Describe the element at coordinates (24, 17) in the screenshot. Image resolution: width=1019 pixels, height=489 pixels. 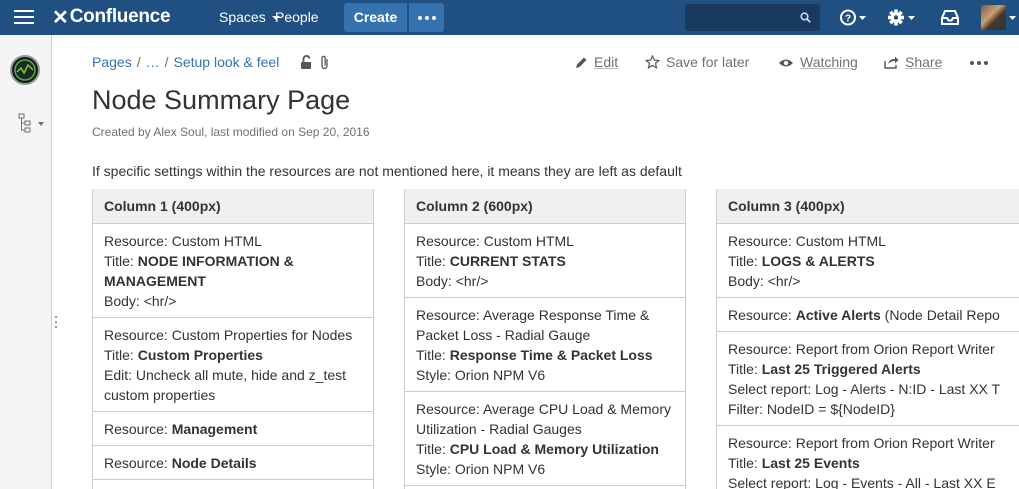
I see `menu-icon` at that location.